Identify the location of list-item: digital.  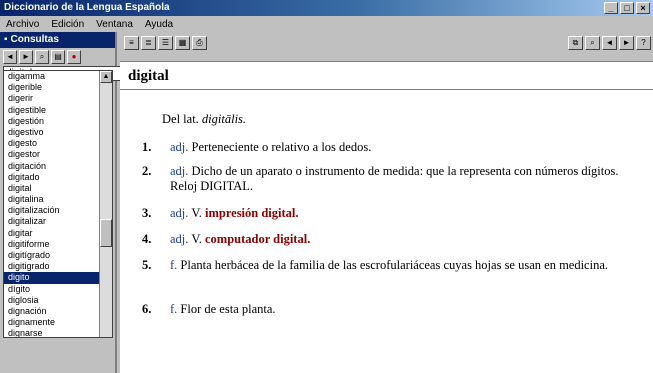
(52, 188).